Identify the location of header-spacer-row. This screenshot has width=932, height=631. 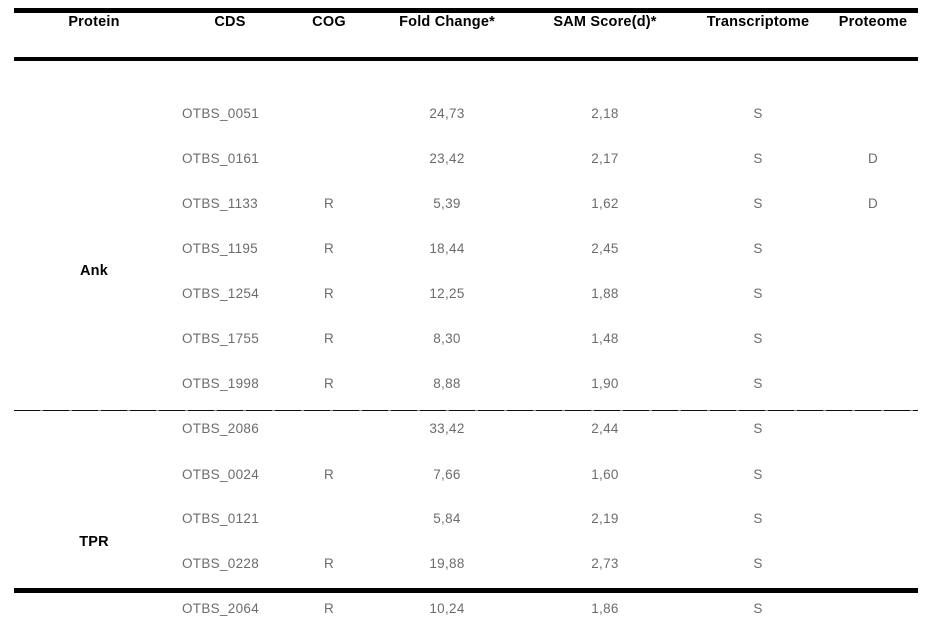
(466, 66).